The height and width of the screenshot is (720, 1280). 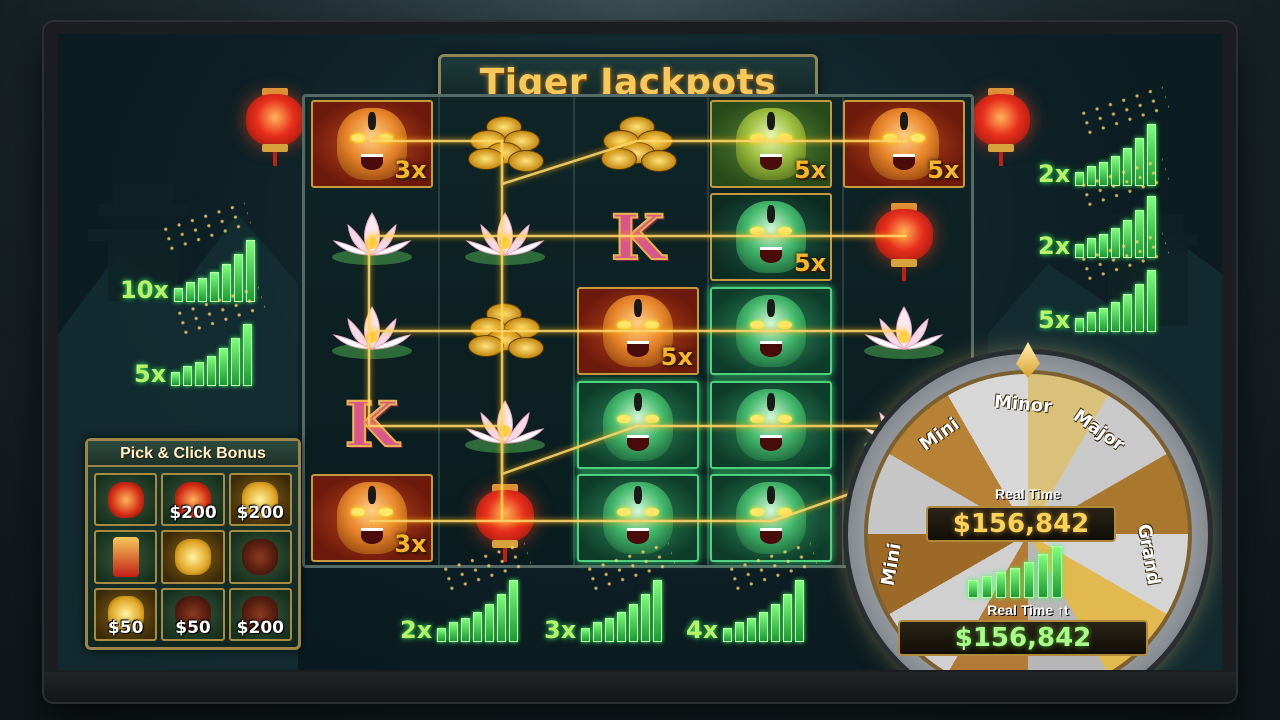 I want to click on multiplier-label: 10x, so click(x=144, y=290).